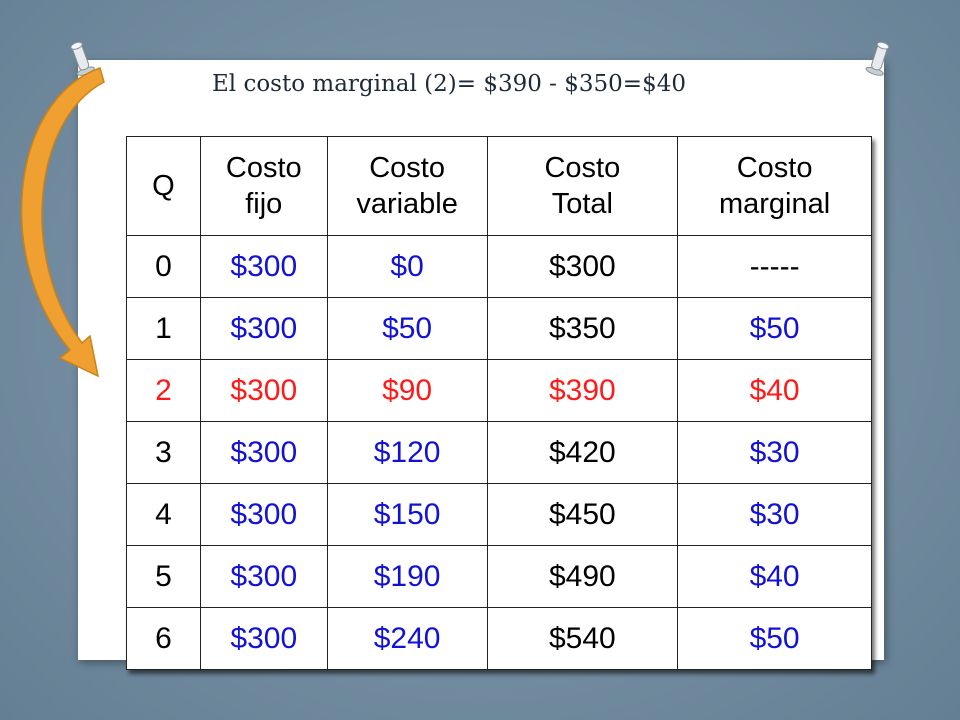  What do you see at coordinates (582, 514) in the screenshot?
I see `cell-costo-total: $450` at bounding box center [582, 514].